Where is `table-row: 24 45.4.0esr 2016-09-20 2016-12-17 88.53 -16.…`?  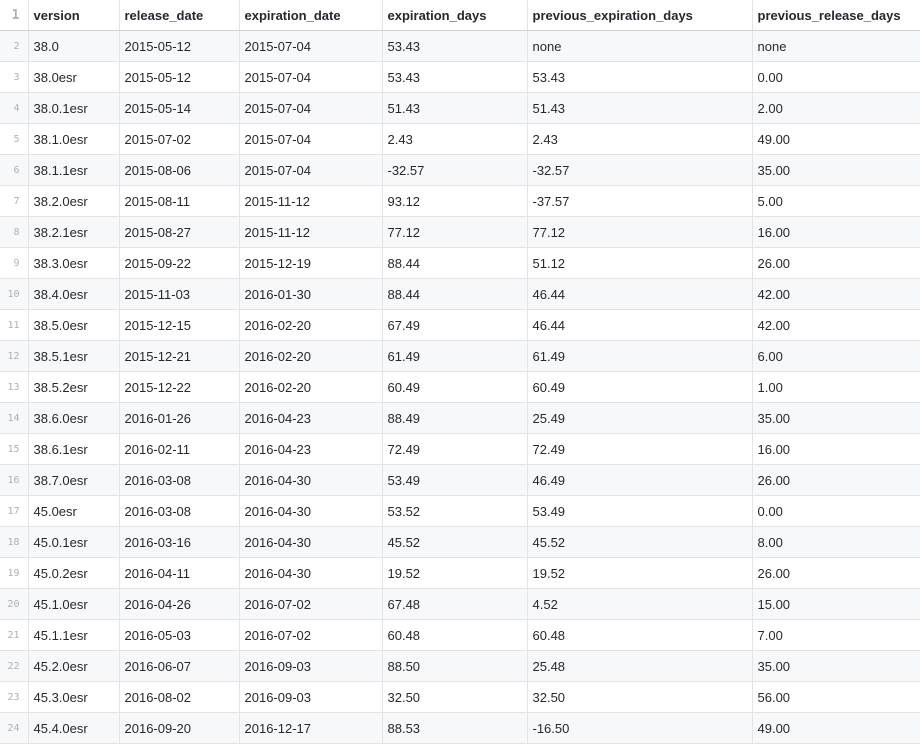
table-row: 24 45.4.0esr 2016-09-20 2016-12-17 88.53 -16.… is located at coordinates (460, 728).